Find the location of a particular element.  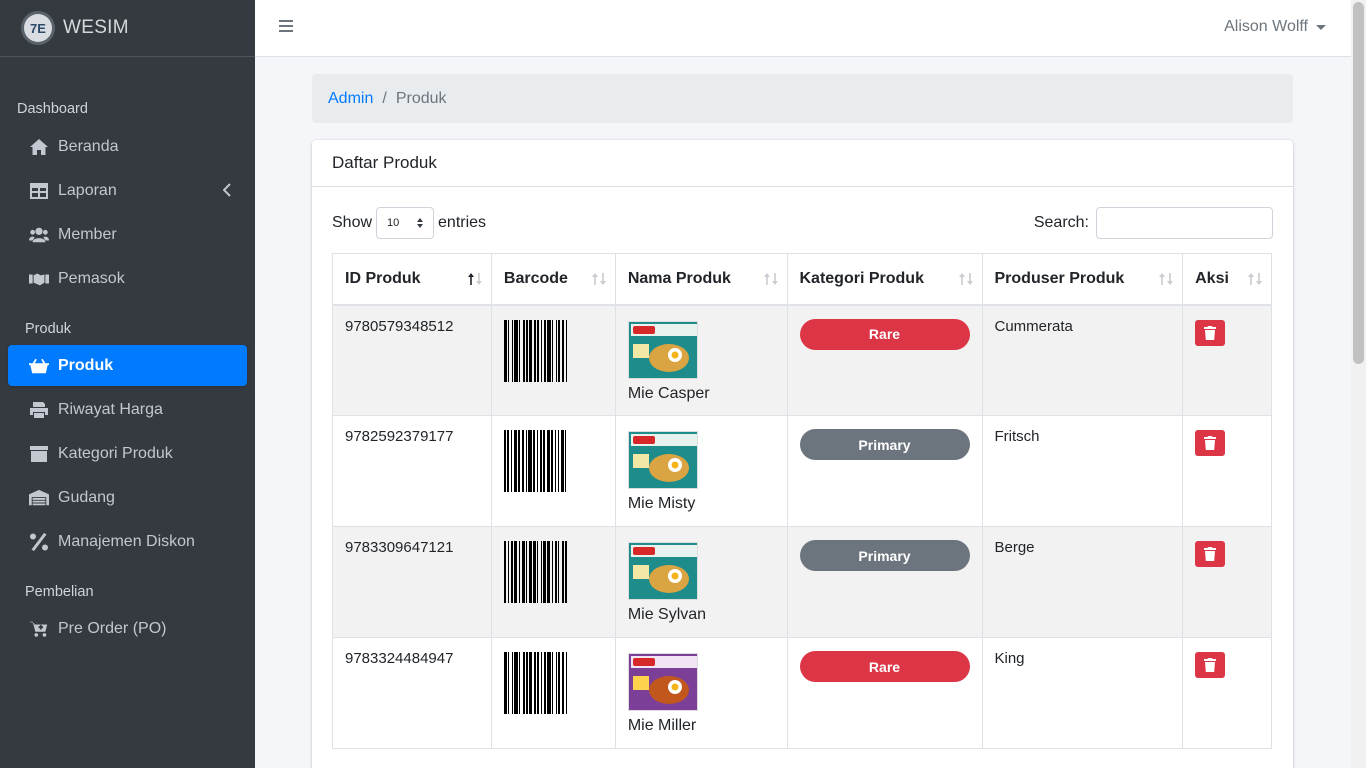

card-title: Daftar Produk is located at coordinates (802, 163).